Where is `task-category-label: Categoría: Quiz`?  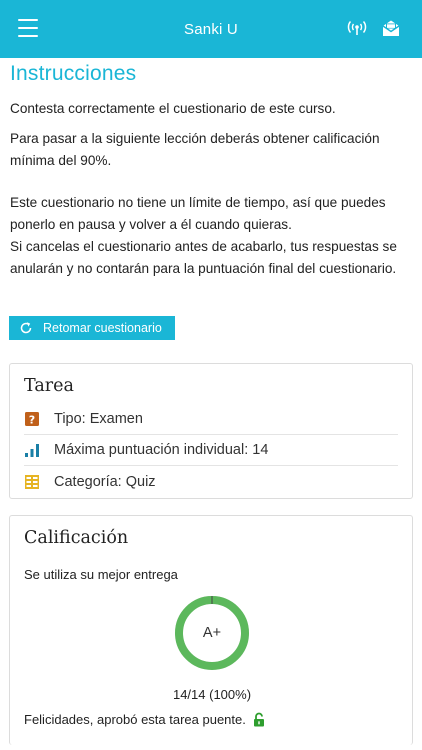 task-category-label: Categoría: Quiz is located at coordinates (105, 481).